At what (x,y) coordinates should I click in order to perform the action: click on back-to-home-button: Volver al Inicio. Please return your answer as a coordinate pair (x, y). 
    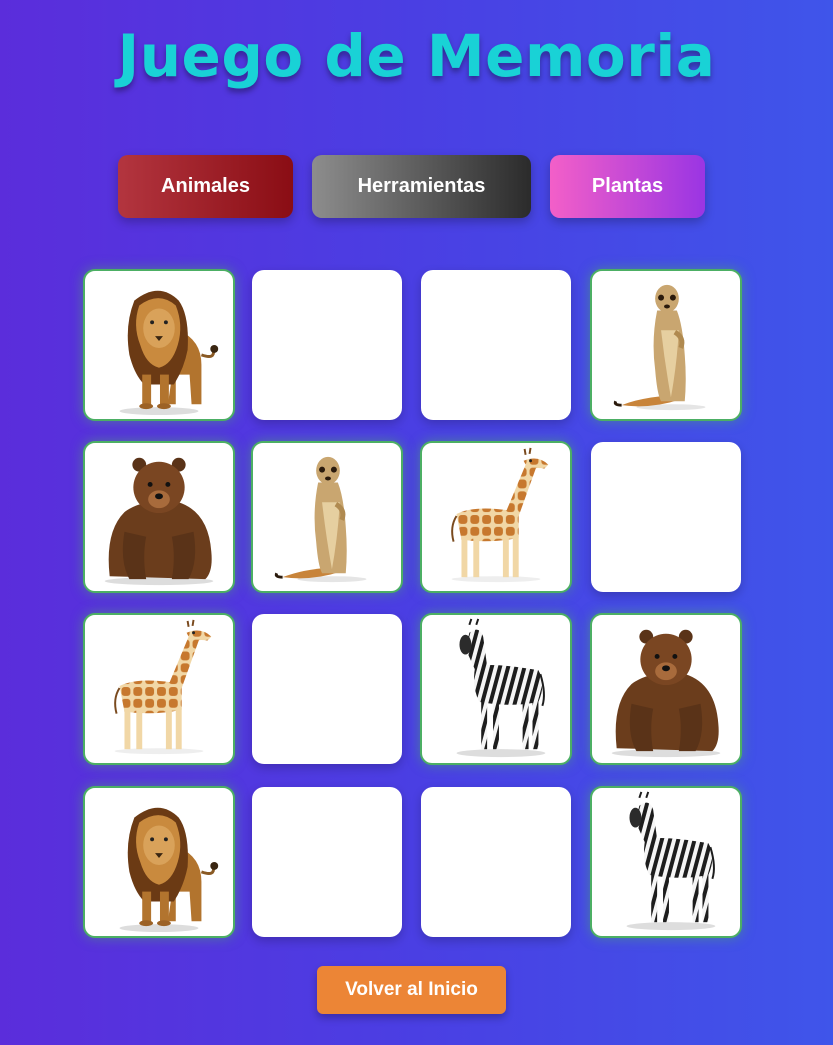
    Looking at the image, I should click on (411, 990).